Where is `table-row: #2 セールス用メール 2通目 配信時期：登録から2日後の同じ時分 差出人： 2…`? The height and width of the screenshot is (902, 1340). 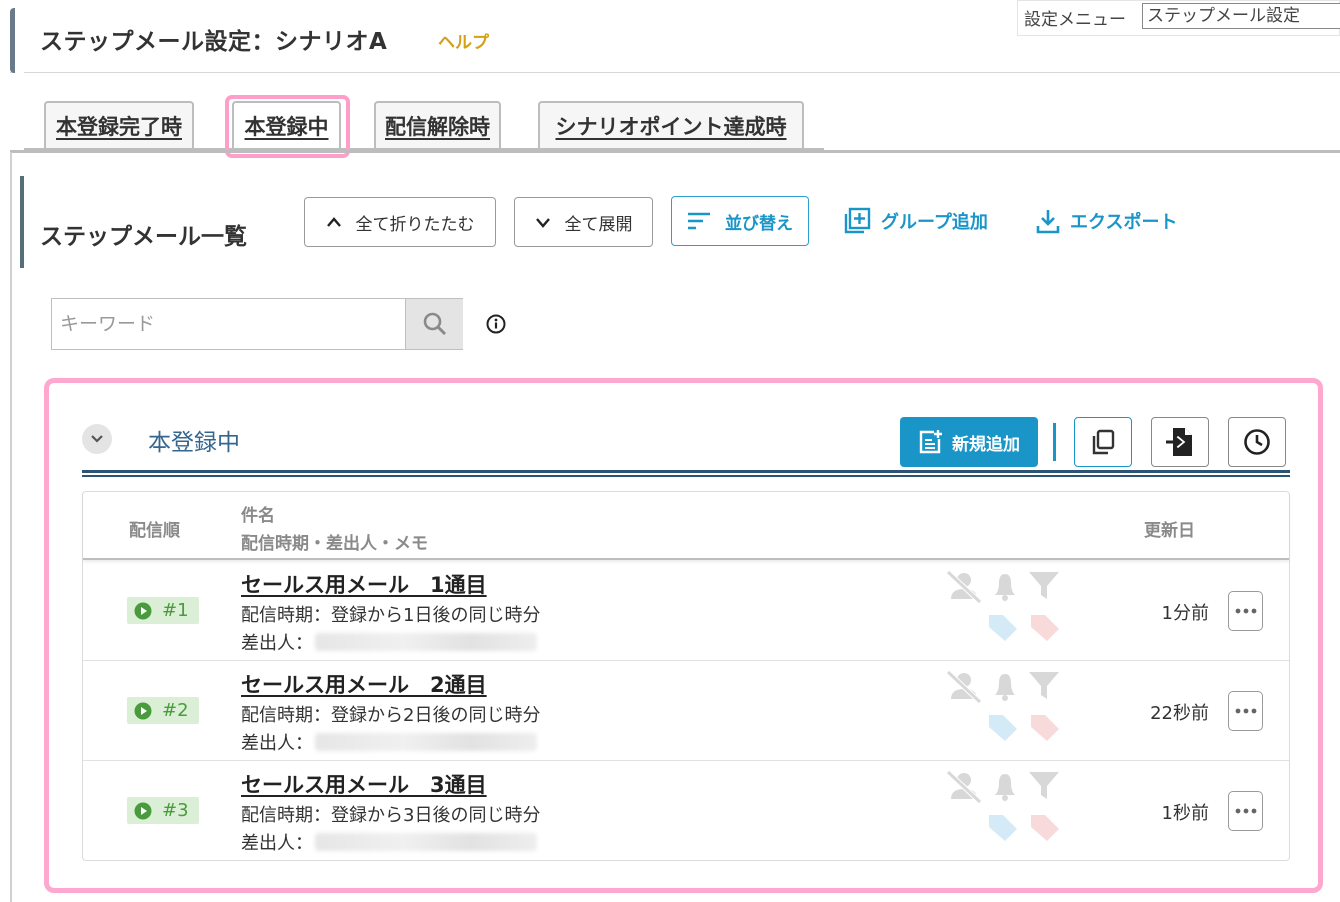 table-row: #2 セールス用メール 2通目 配信時期：登録から2日後の同じ時分 差出人： 2… is located at coordinates (686, 711).